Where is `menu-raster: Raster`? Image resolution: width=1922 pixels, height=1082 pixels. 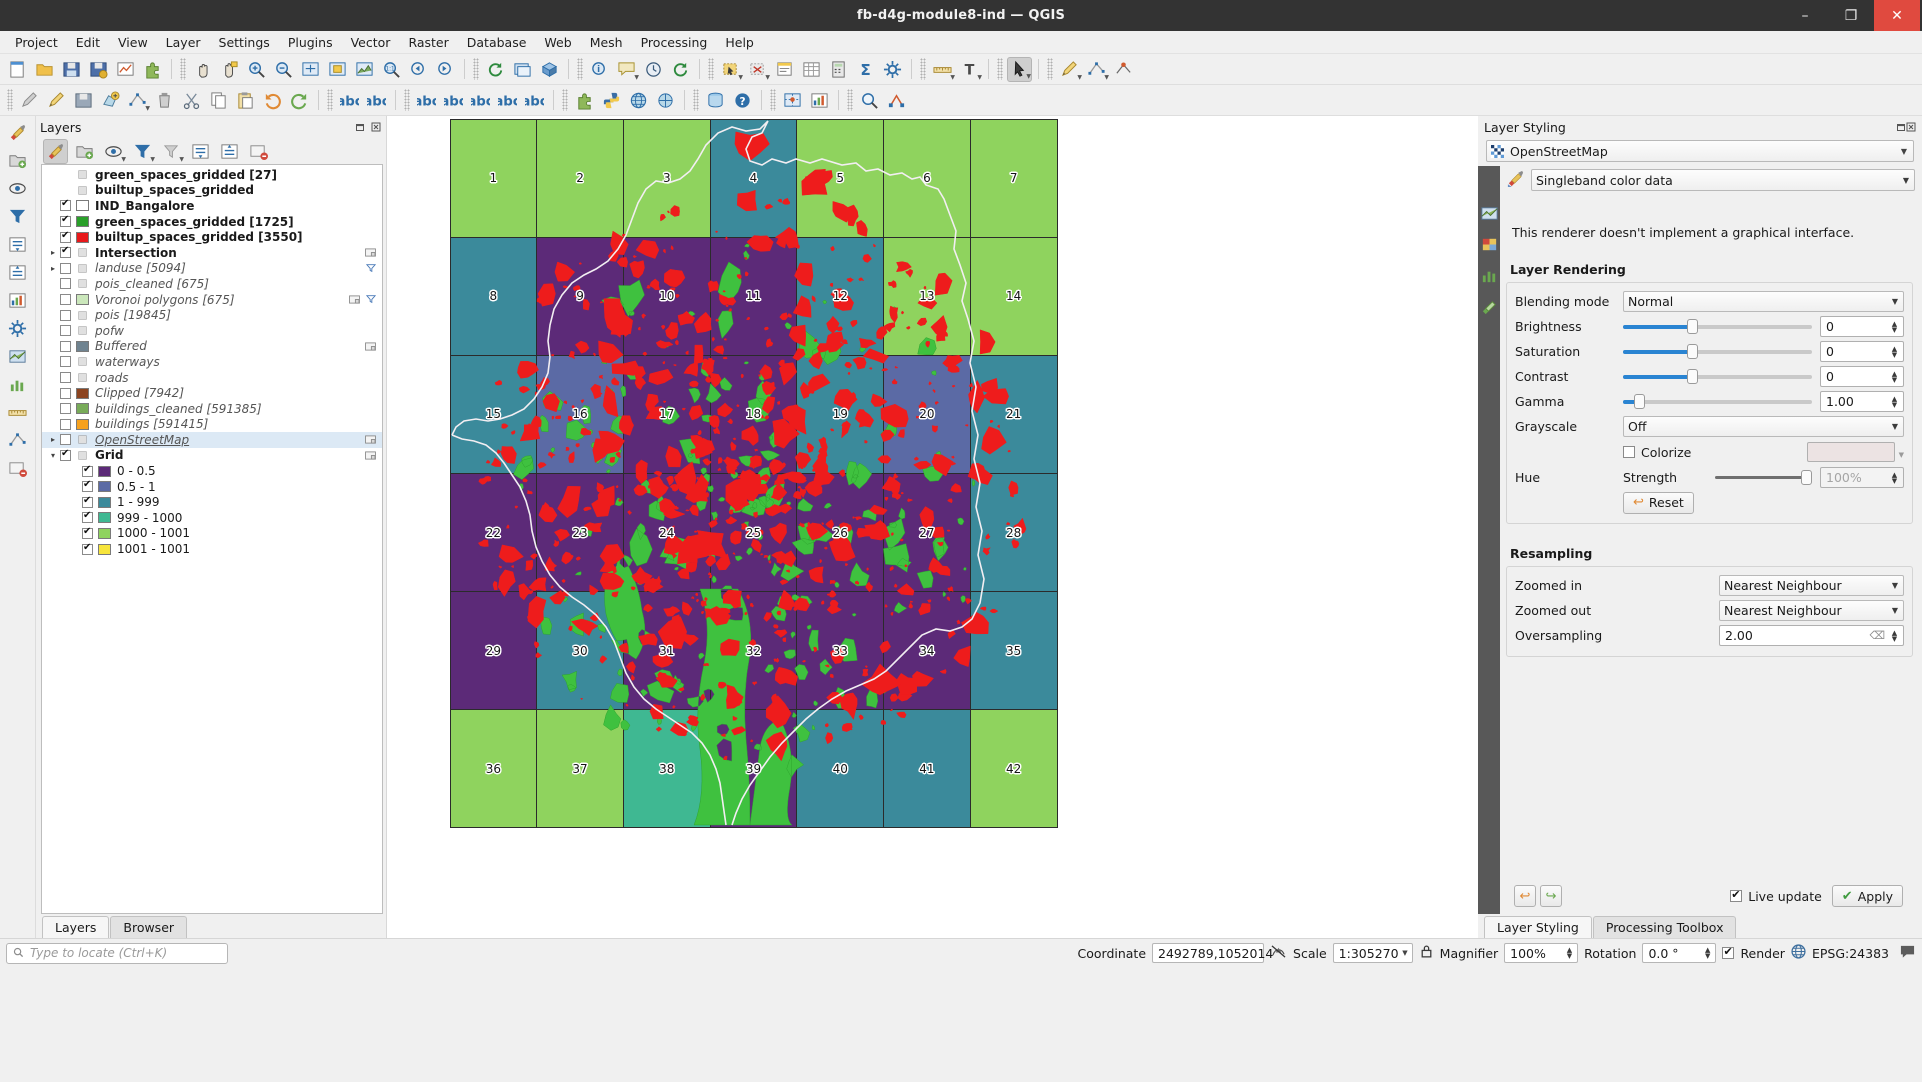
menu-raster: Raster is located at coordinates (428, 42).